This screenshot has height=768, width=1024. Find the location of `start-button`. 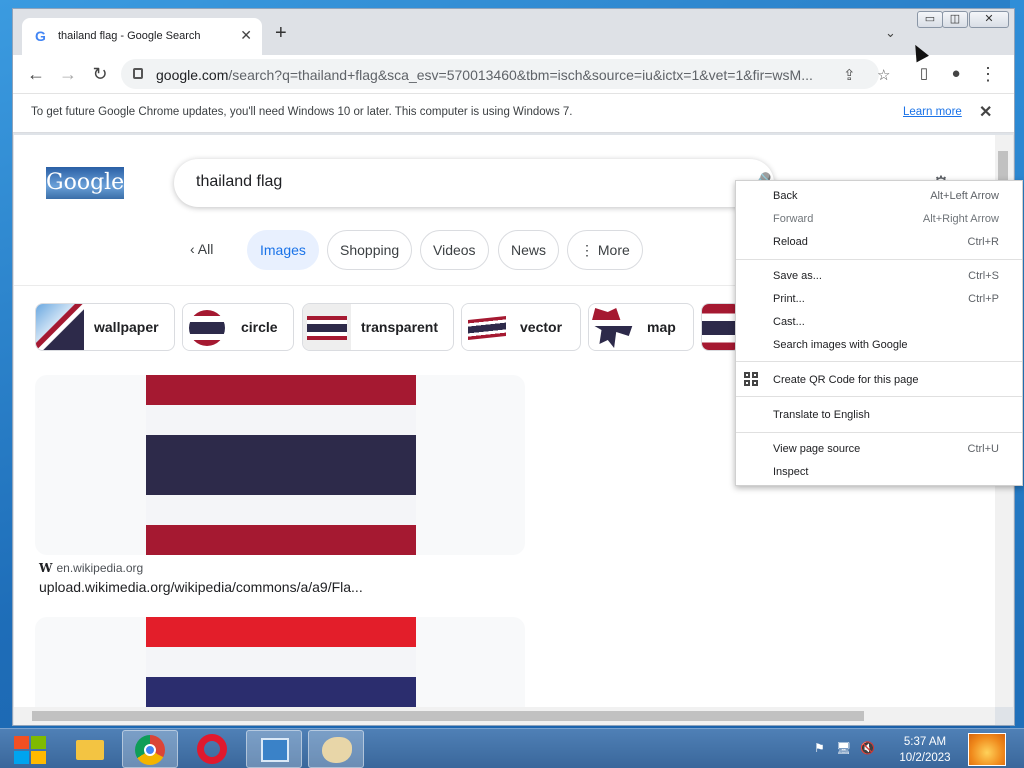

start-button is located at coordinates (27, 749).